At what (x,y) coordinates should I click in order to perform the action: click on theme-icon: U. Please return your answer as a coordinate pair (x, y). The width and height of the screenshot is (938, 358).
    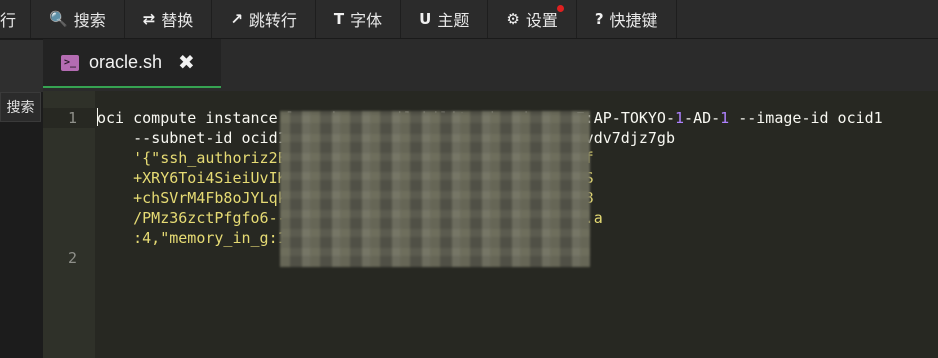
    Looking at the image, I should click on (425, 19).